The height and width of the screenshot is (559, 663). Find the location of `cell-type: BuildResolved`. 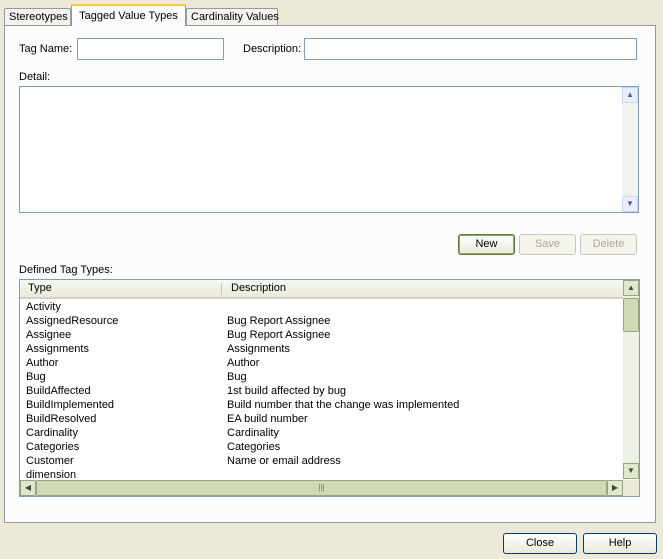

cell-type: BuildResolved is located at coordinates (61, 419).